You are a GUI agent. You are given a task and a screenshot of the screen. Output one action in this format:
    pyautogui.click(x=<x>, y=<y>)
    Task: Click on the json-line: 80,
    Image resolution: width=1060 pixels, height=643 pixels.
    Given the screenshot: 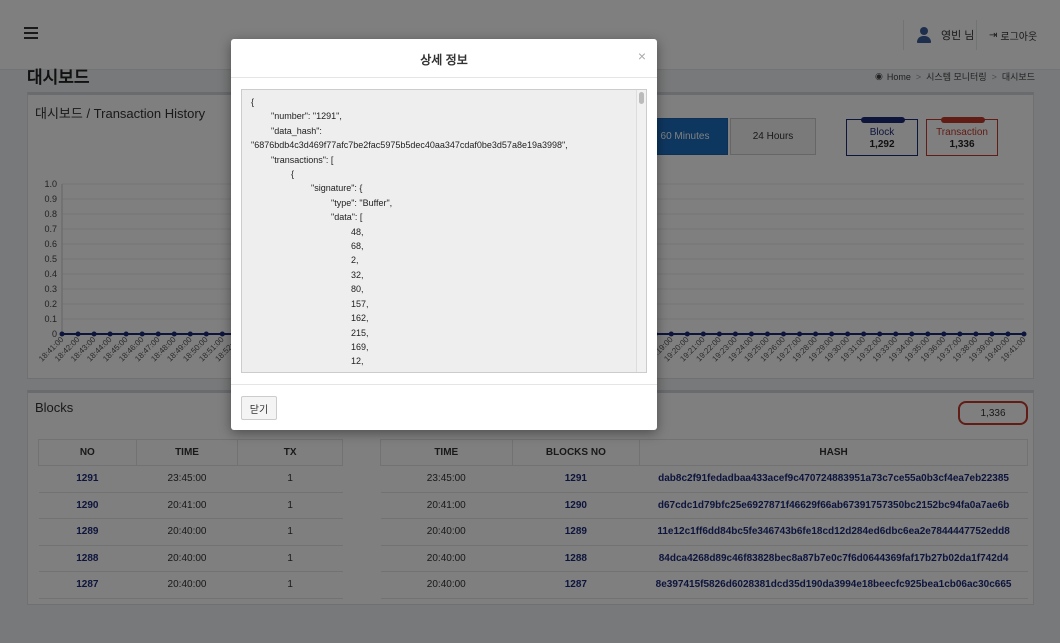 What is the action you would take?
    pyautogui.click(x=307, y=289)
    